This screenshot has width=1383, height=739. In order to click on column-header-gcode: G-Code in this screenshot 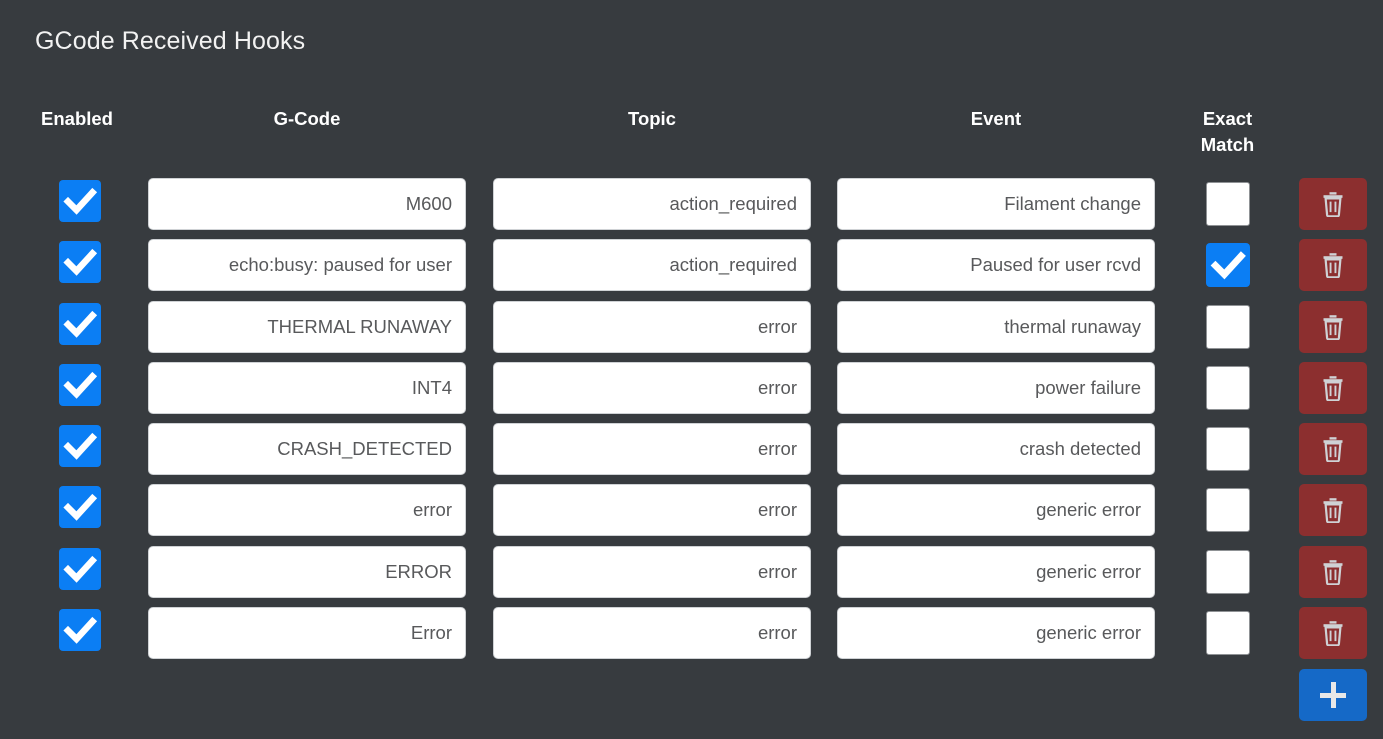, I will do `click(307, 118)`.